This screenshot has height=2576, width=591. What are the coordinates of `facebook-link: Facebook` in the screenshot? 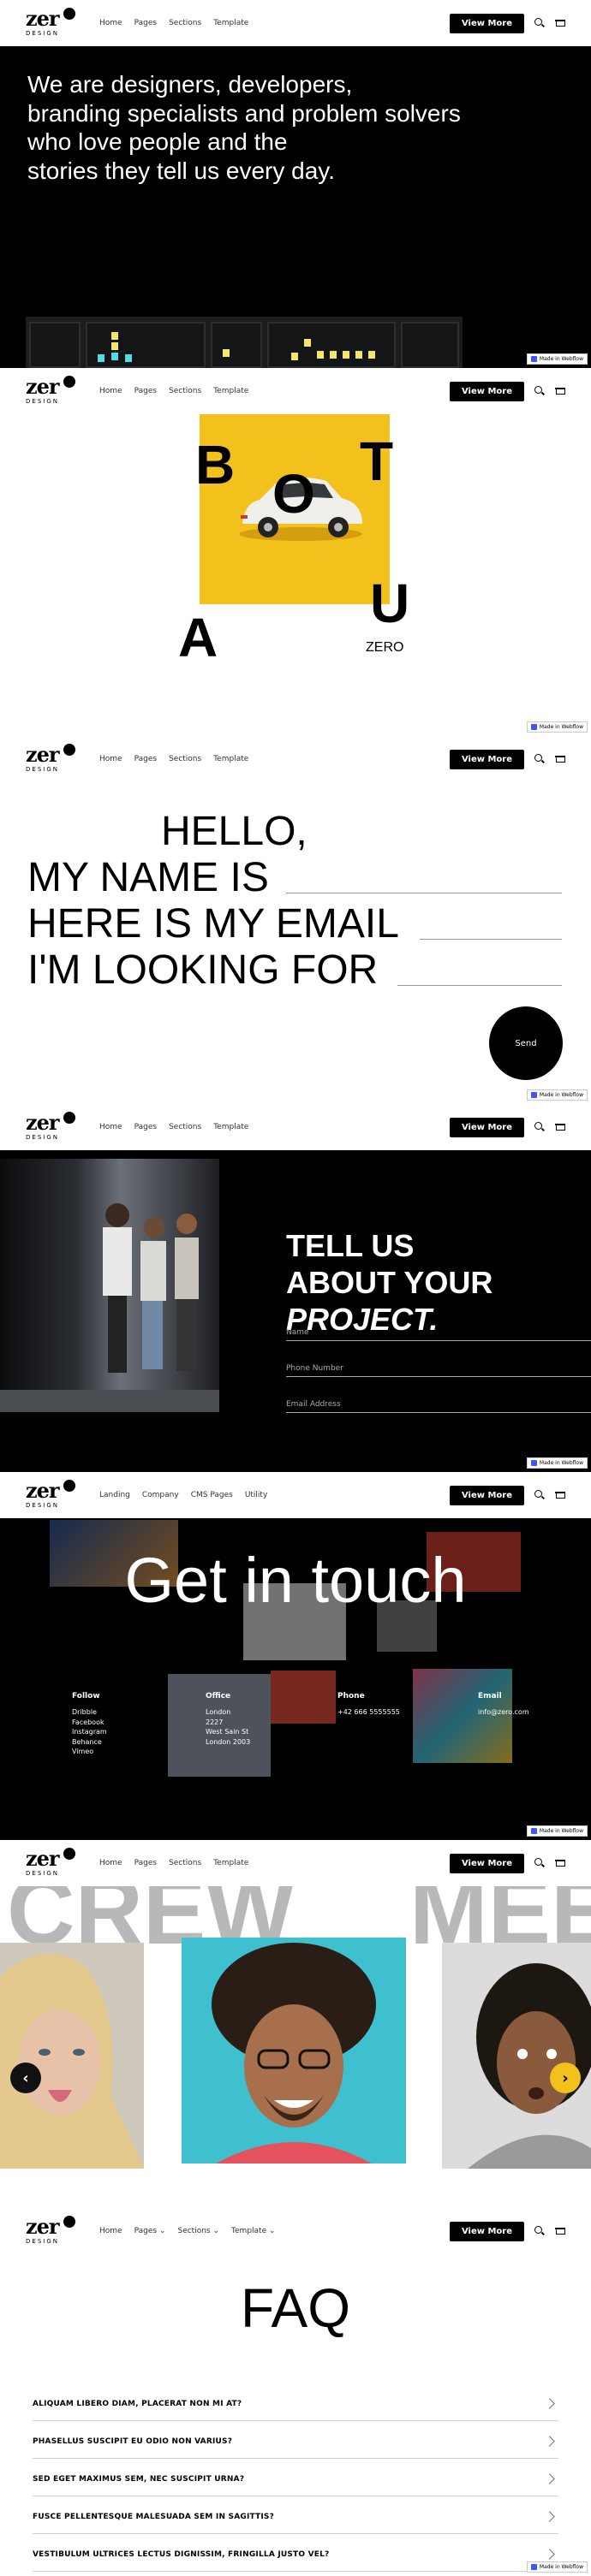 It's located at (89, 1723).